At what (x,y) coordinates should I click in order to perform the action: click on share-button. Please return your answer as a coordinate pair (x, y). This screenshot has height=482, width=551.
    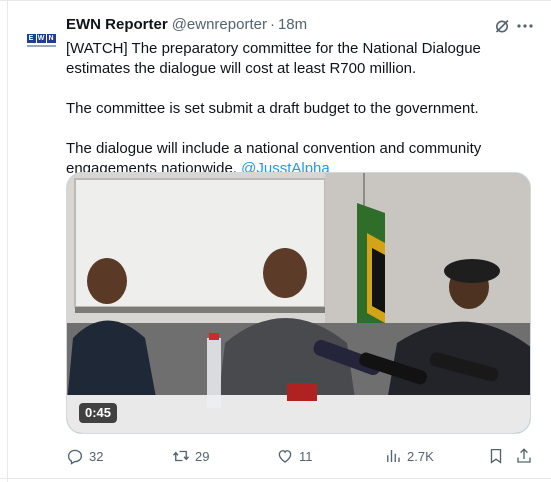
    Looking at the image, I should click on (526, 456).